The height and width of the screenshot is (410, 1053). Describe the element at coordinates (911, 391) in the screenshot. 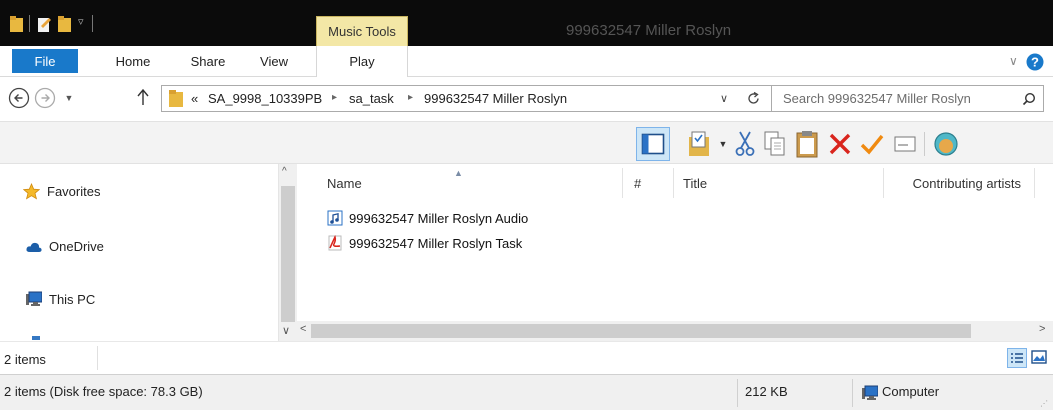

I see `location-label: Computer` at that location.